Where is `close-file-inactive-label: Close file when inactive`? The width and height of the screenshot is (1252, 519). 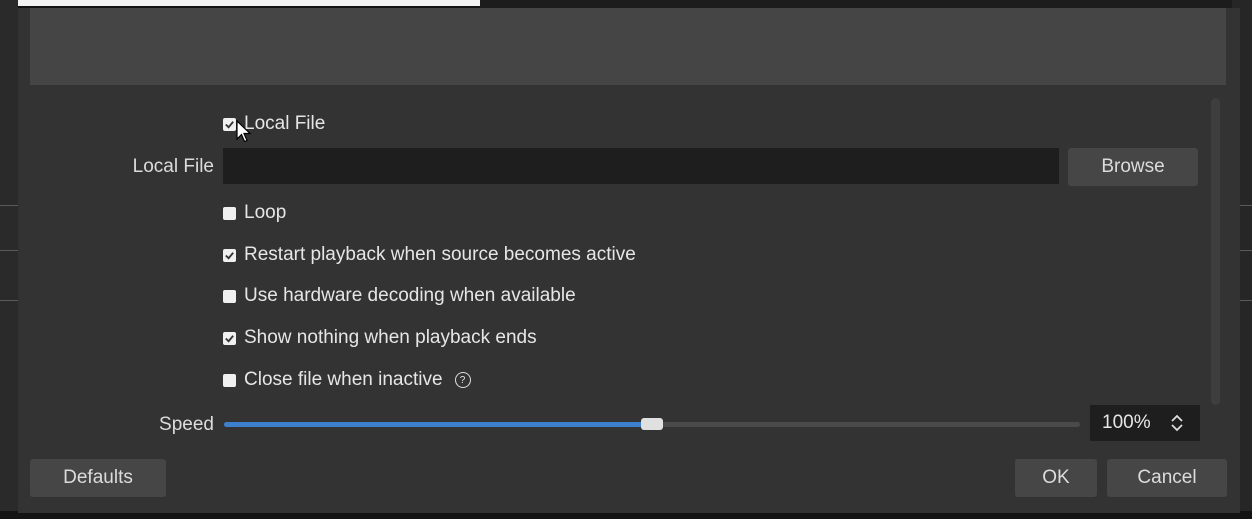 close-file-inactive-label: Close file when inactive is located at coordinates (343, 379).